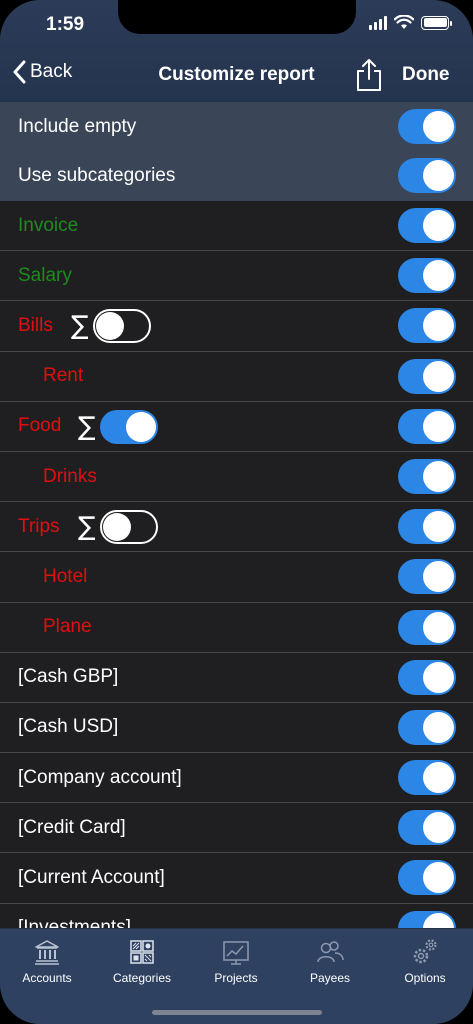  I want to click on tab-accounts: Accounts, so click(47, 961).